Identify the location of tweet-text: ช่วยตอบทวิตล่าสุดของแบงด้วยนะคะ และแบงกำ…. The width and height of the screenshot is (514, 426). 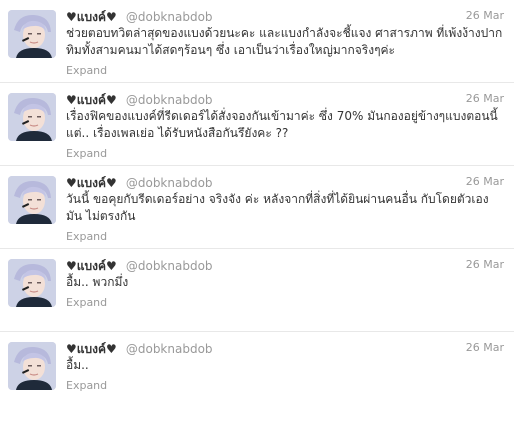
(284, 41).